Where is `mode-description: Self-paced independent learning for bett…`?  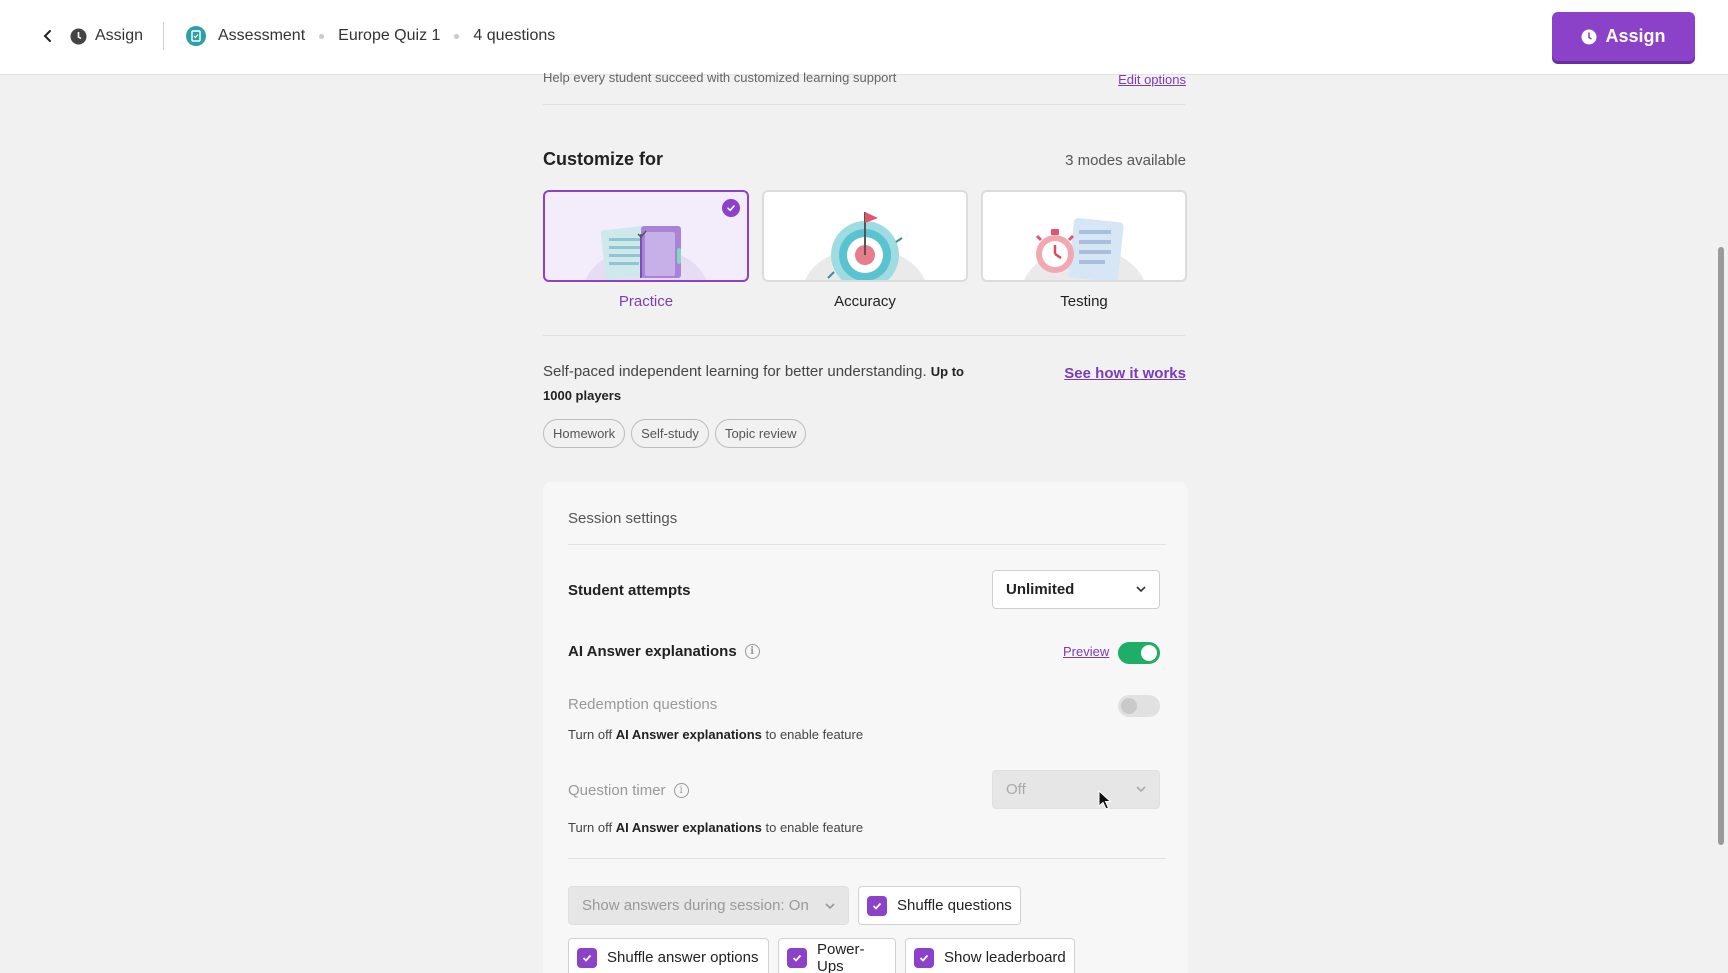
mode-description: Self-paced independent learning for bett… is located at coordinates (758, 384).